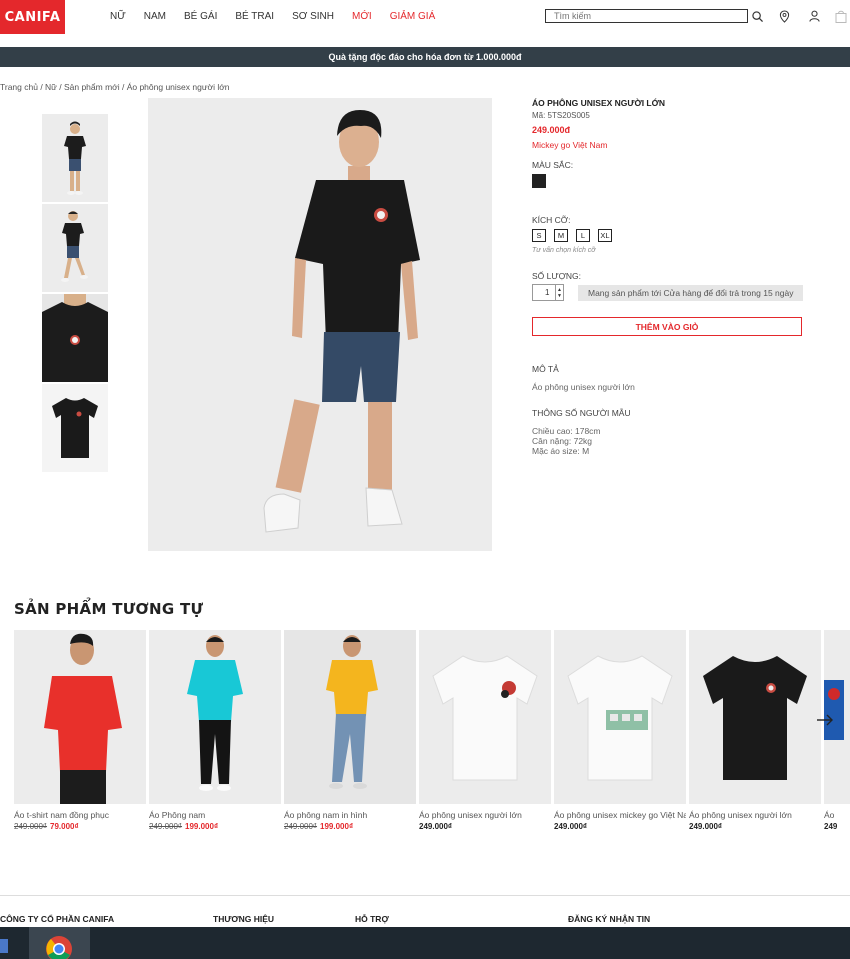  I want to click on shirt-closeup-image, so click(75, 338).